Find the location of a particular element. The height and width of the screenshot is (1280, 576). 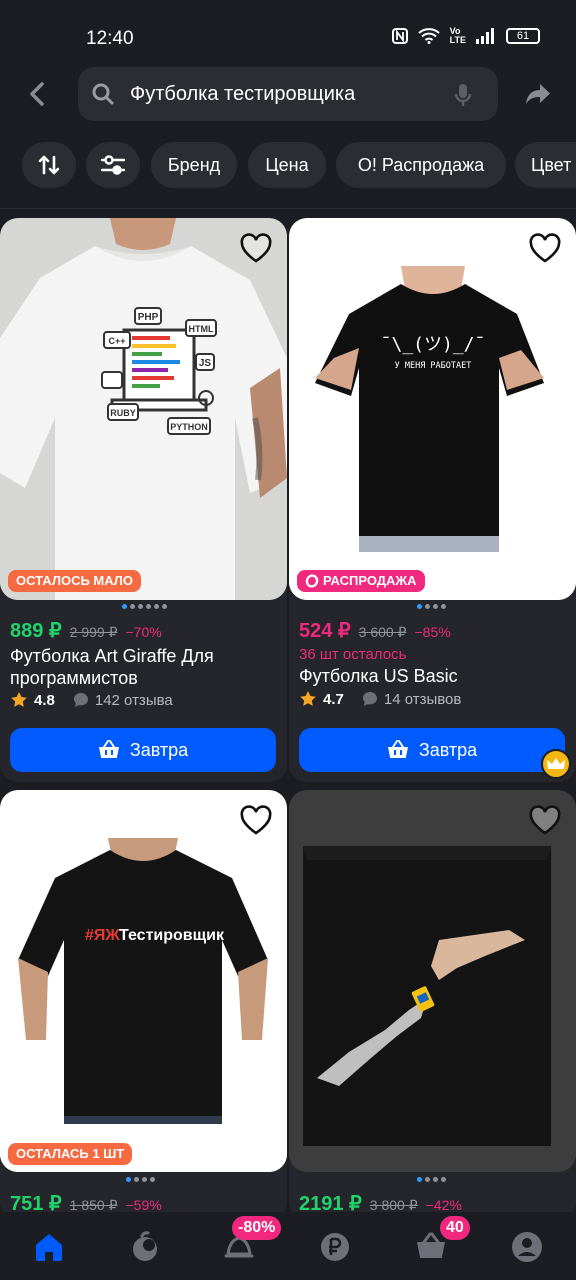

sort-icon is located at coordinates (49, 165).